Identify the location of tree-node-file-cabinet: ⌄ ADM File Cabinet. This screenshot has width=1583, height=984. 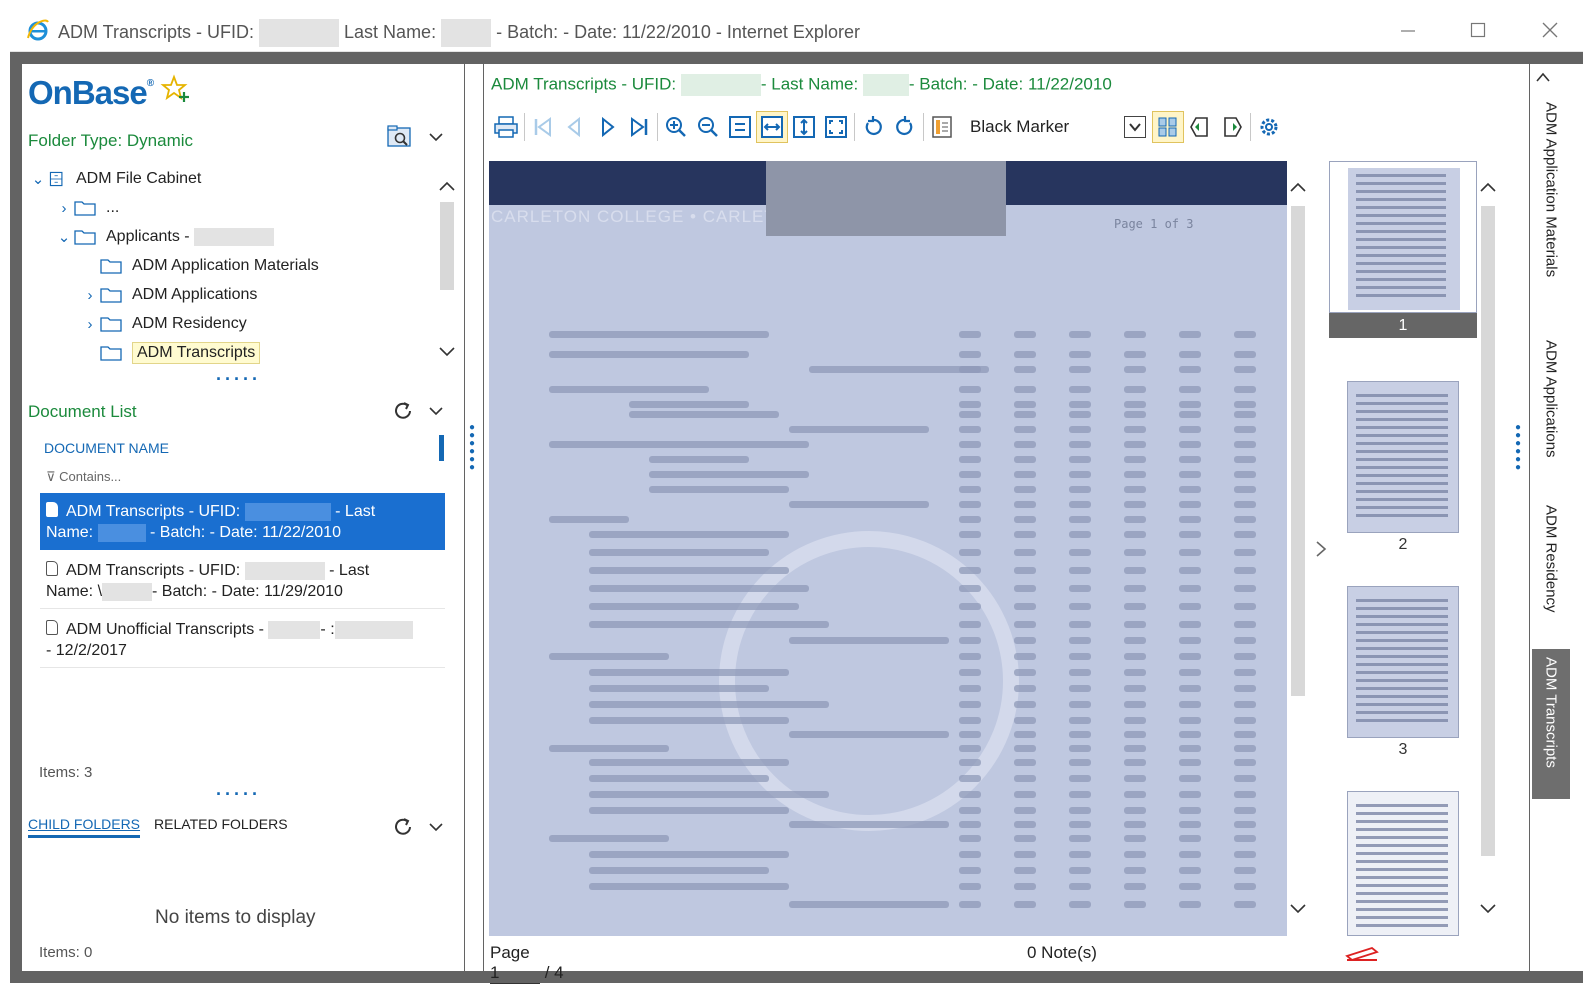
(115, 179).